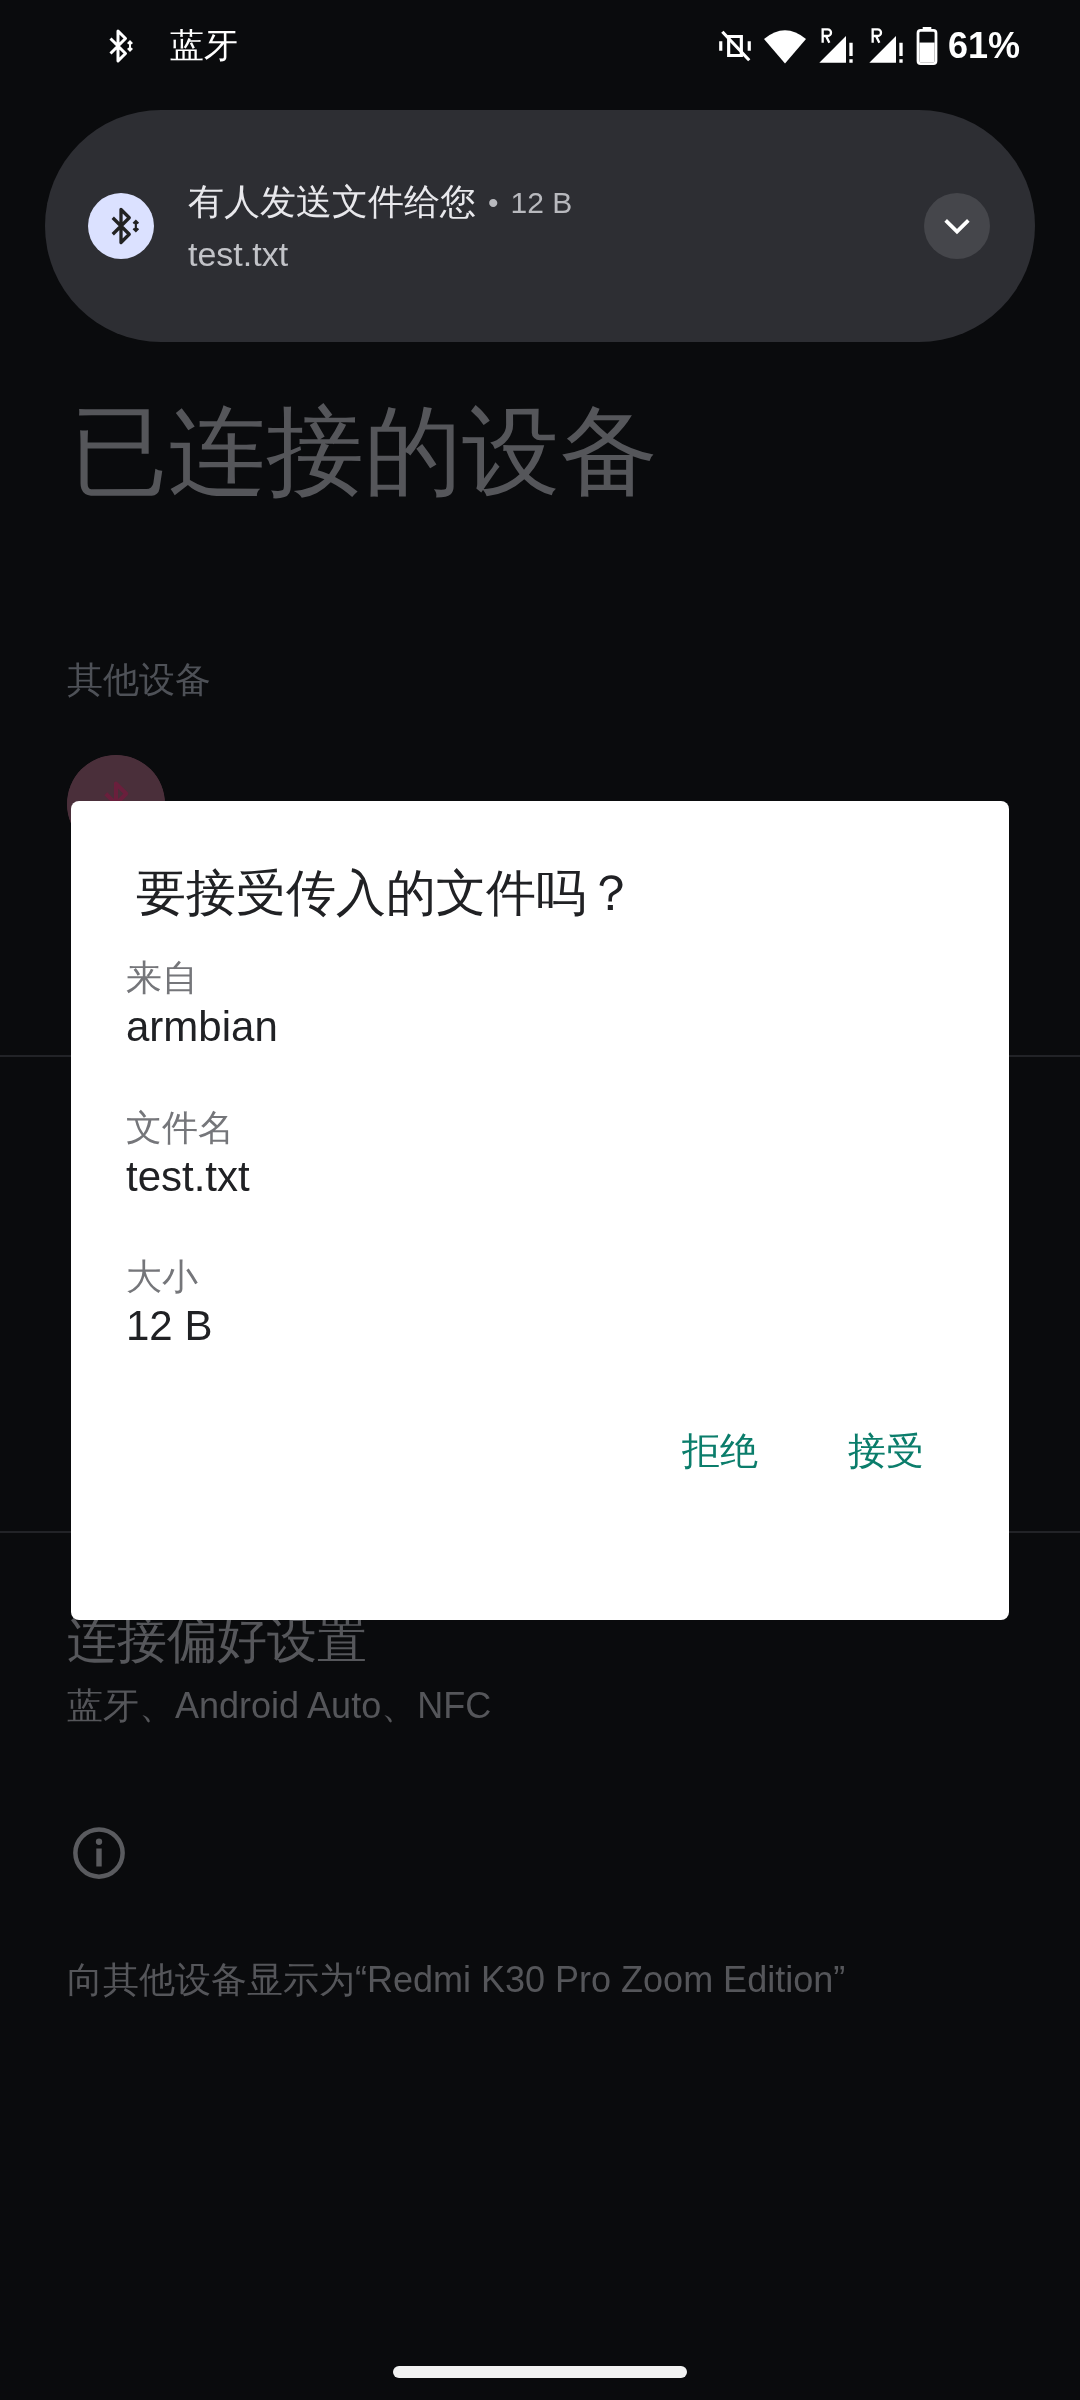  Describe the element at coordinates (188, 1176) in the screenshot. I see `field-value: test.txt` at that location.